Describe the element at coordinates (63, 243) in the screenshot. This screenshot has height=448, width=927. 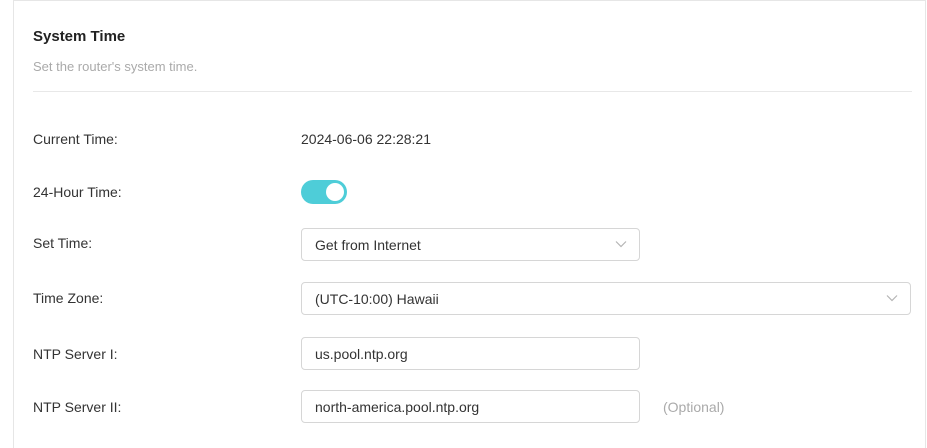
I see `set-time-label: Set Time:` at that location.